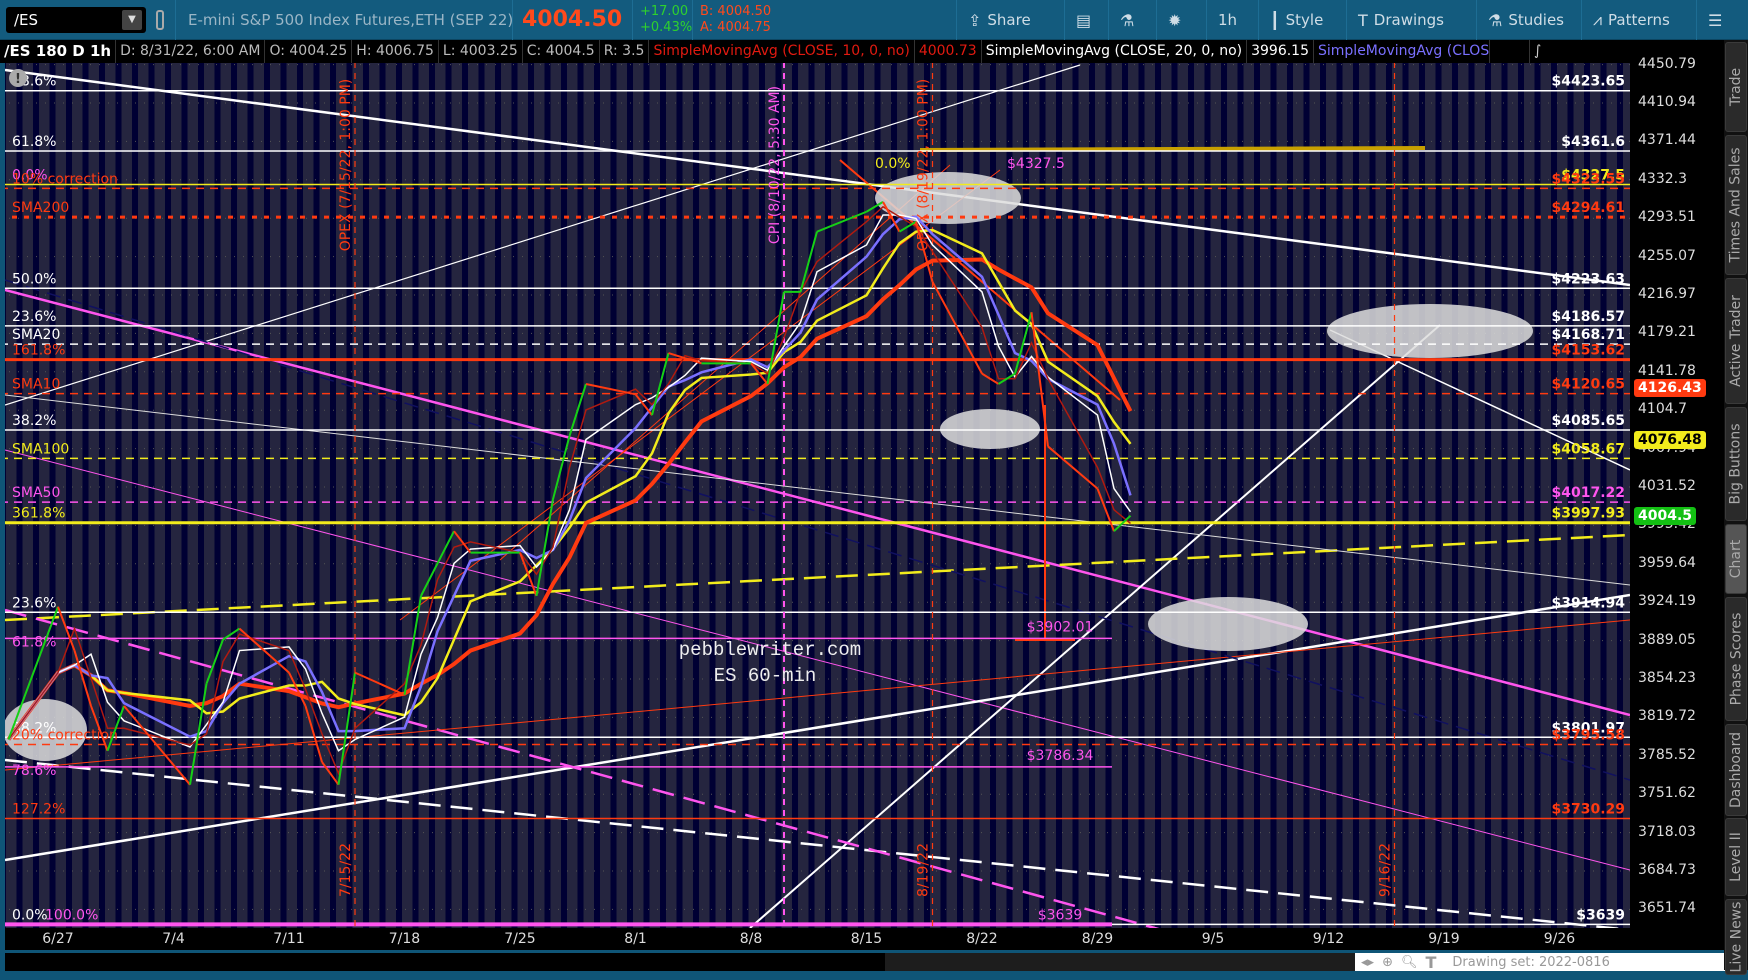 This screenshot has height=980, width=1748. I want to click on bar-range: R: 3.5, so click(625, 51).